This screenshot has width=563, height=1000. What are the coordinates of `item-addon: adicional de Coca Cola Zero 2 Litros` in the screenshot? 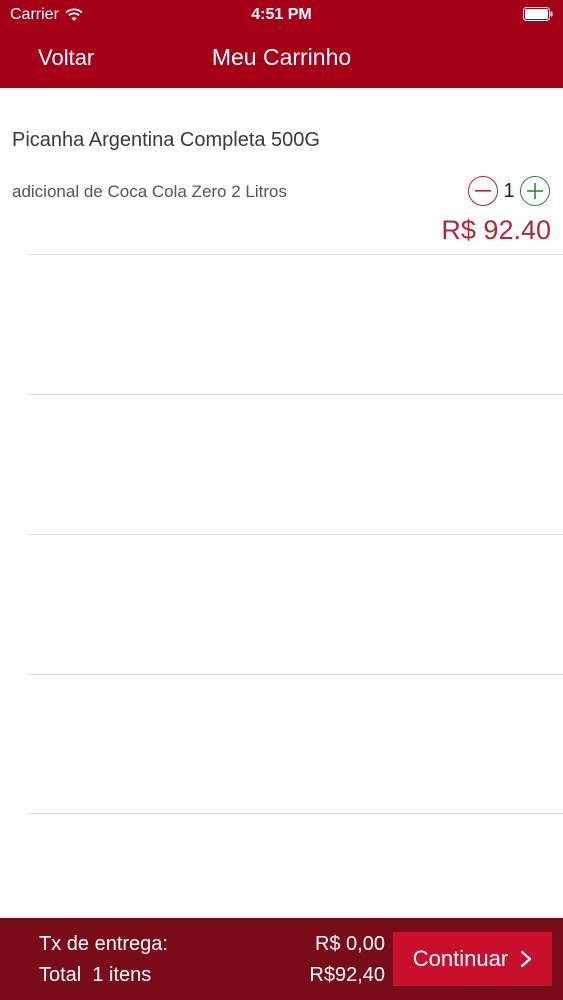 It's located at (149, 191).